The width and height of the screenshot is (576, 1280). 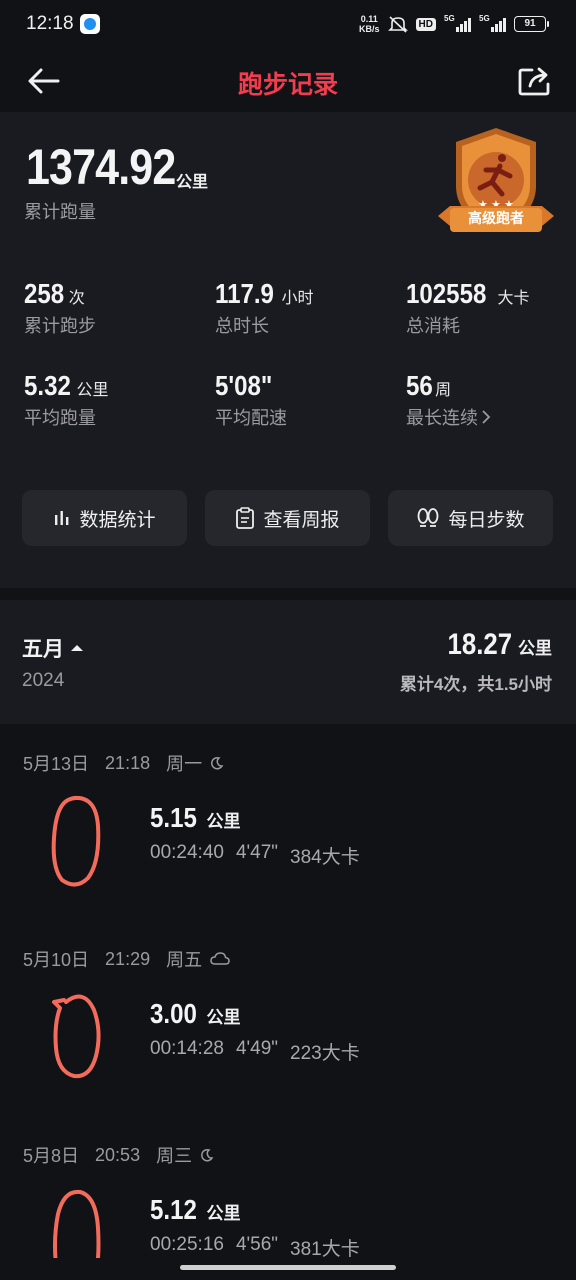 What do you see at coordinates (128, 762) in the screenshot?
I see `run-time: 21:18` at bounding box center [128, 762].